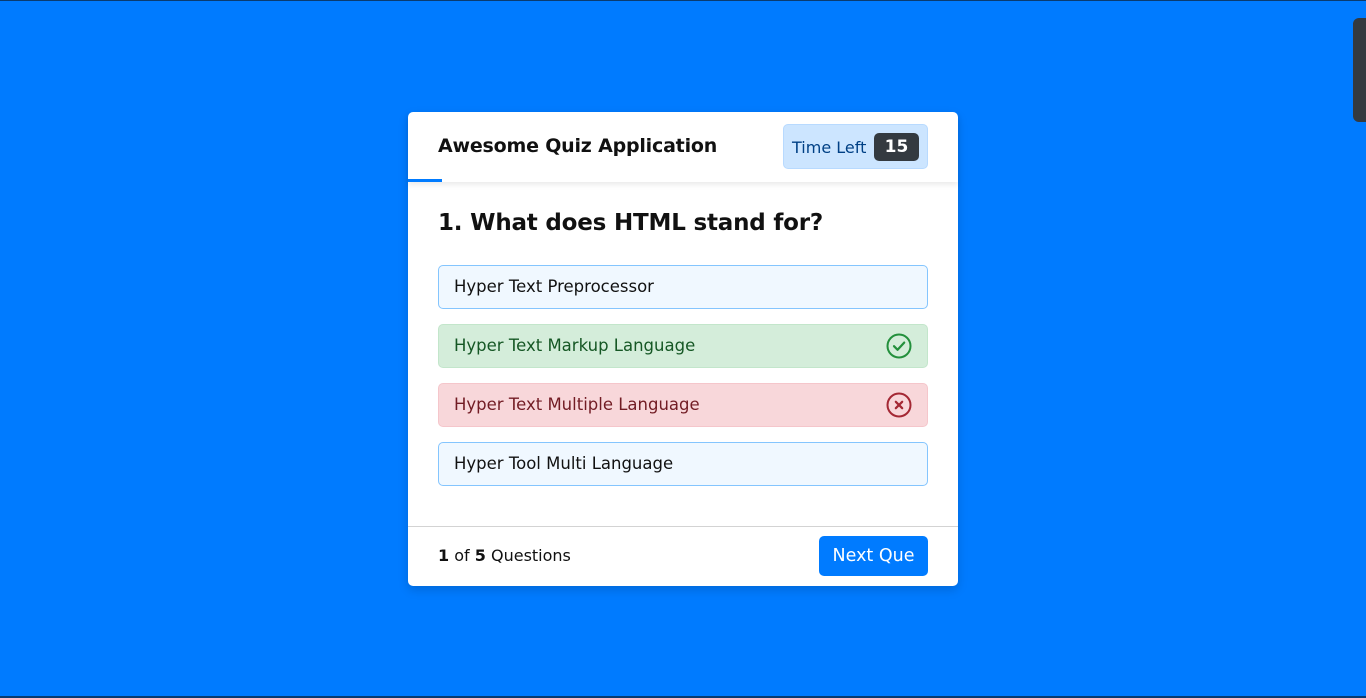 The height and width of the screenshot is (698, 1366). Describe the element at coordinates (530, 555) in the screenshot. I see `questions-text: Questions` at that location.